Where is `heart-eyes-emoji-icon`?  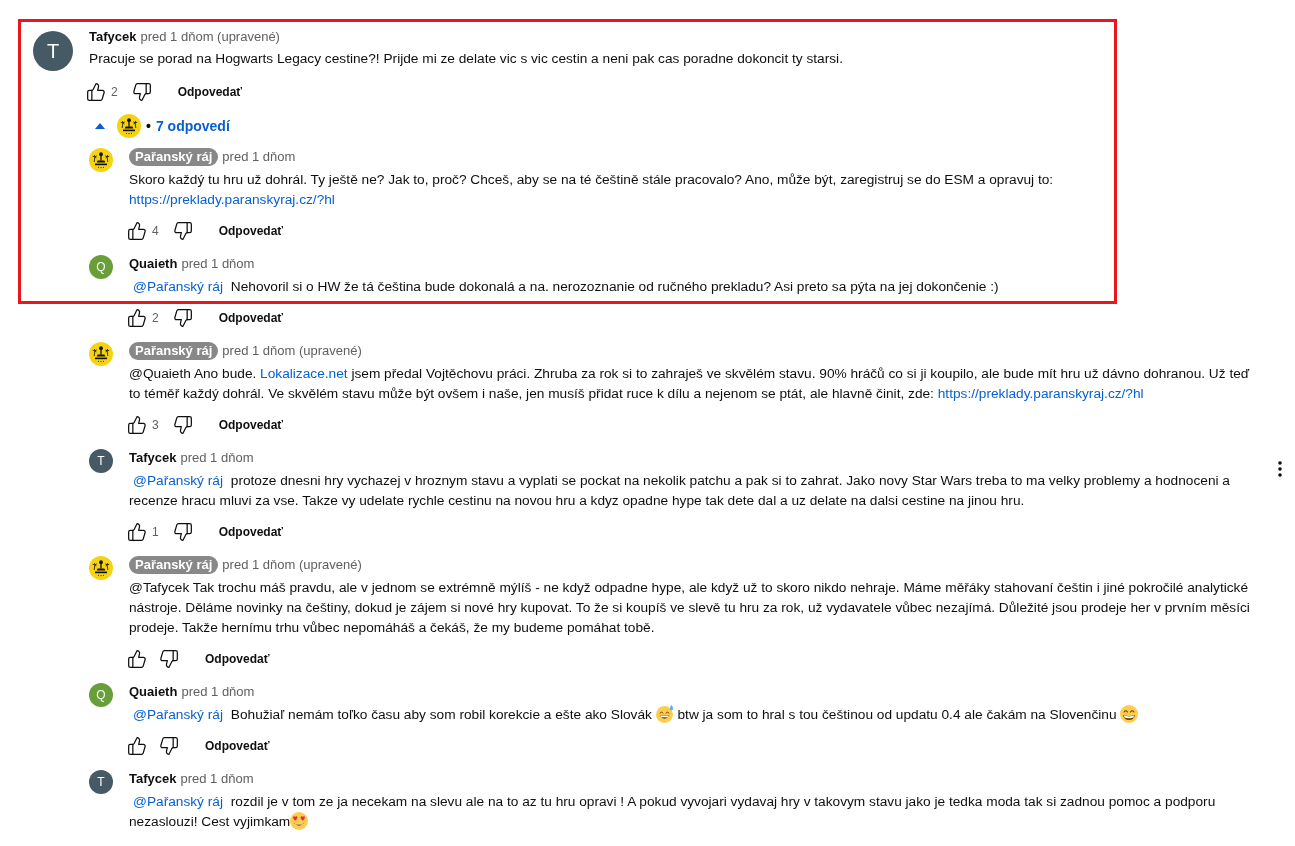 heart-eyes-emoji-icon is located at coordinates (299, 821).